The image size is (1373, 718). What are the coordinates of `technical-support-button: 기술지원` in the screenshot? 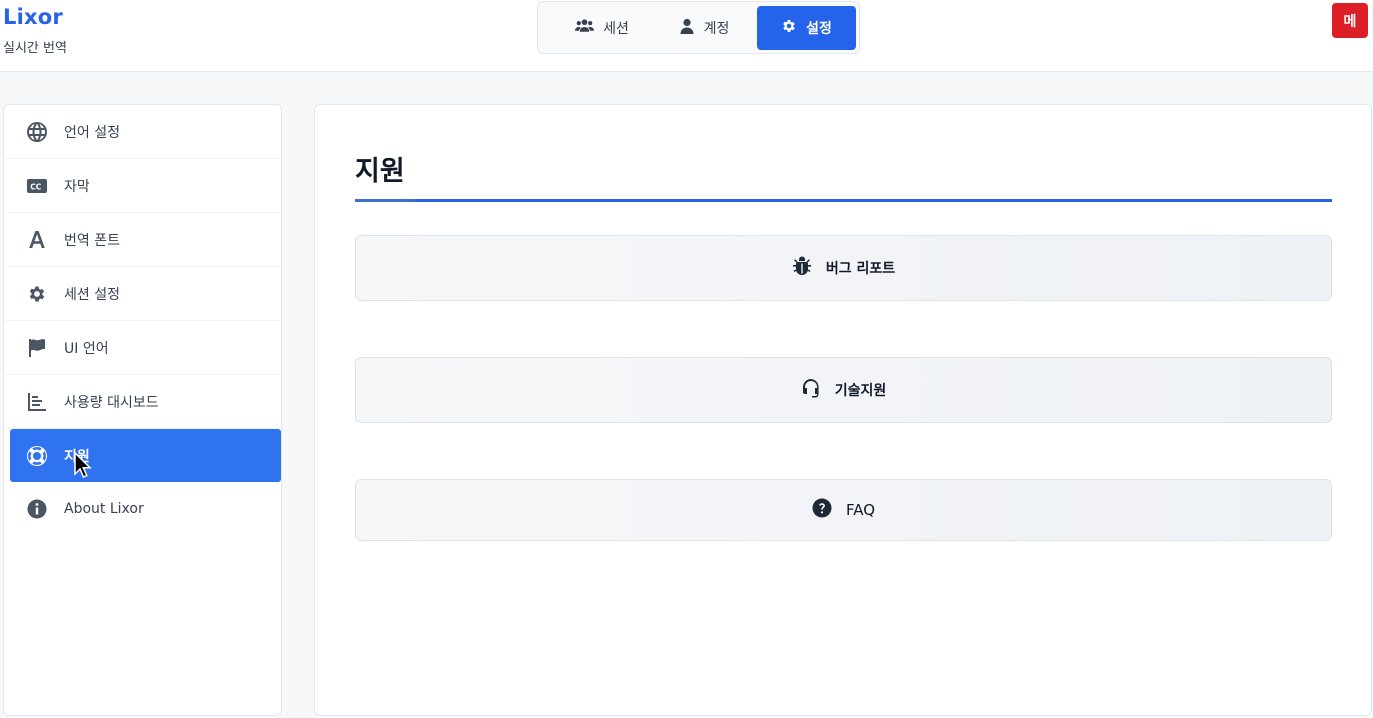 It's located at (843, 390).